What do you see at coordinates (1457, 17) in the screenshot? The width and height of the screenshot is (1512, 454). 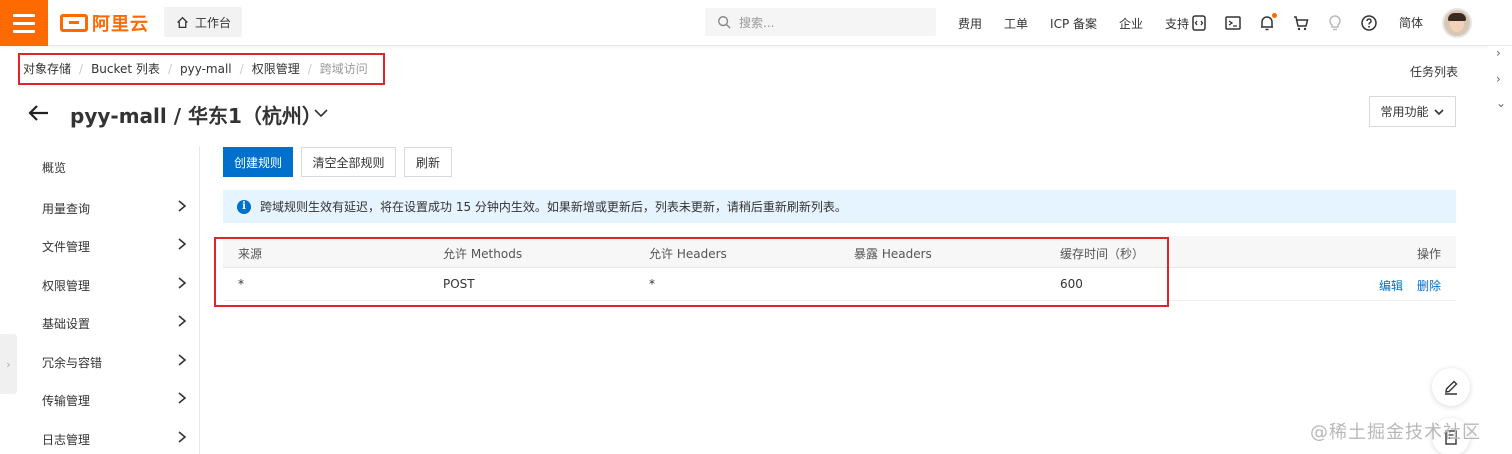 I see `avatar-hair` at bounding box center [1457, 17].